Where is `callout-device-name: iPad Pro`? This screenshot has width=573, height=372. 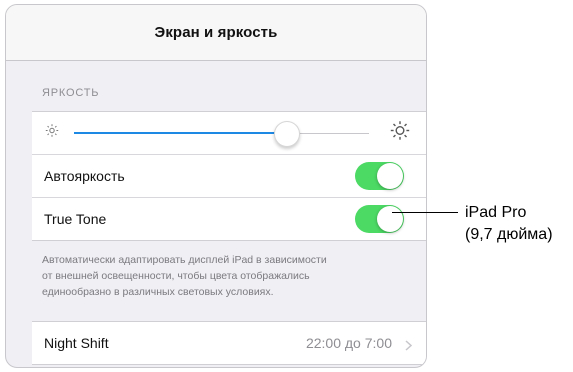
callout-device-name: iPad Pro is located at coordinates (496, 212).